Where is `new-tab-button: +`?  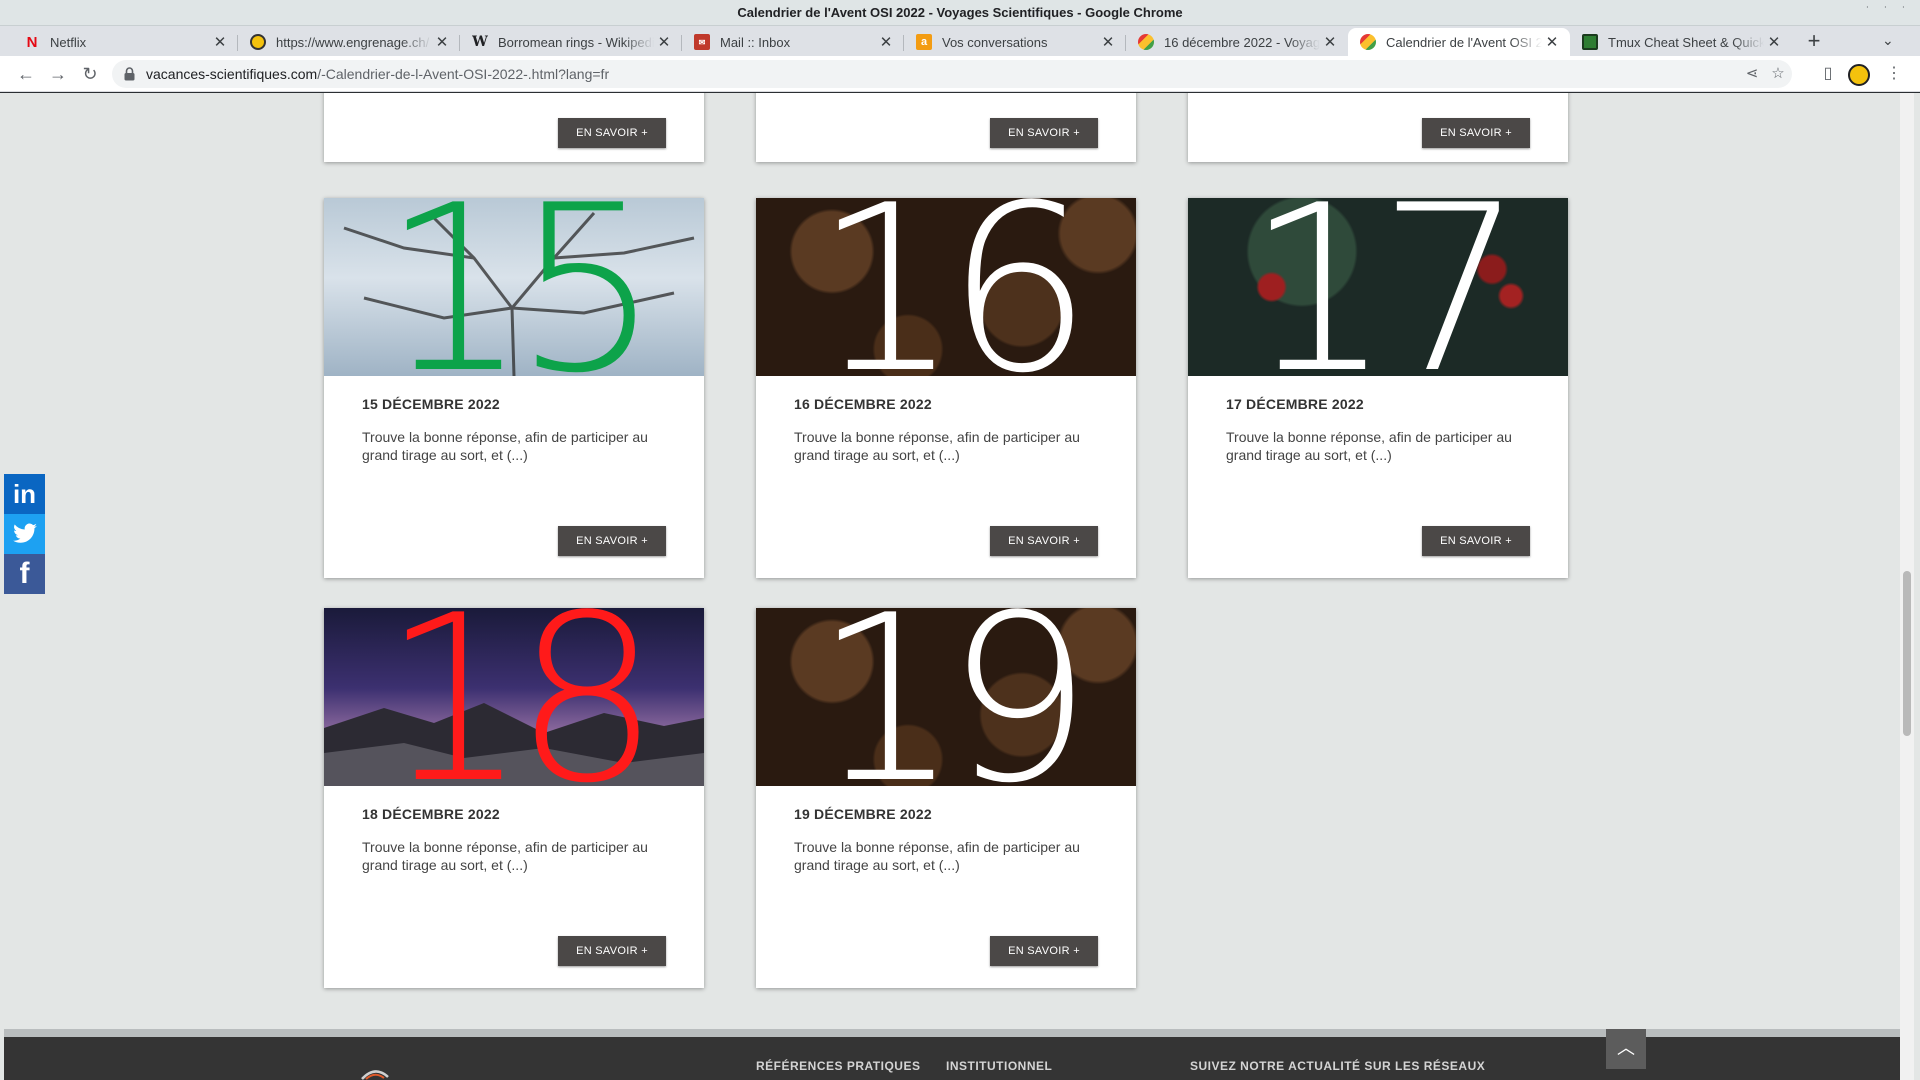
new-tab-button: + is located at coordinates (1814, 42).